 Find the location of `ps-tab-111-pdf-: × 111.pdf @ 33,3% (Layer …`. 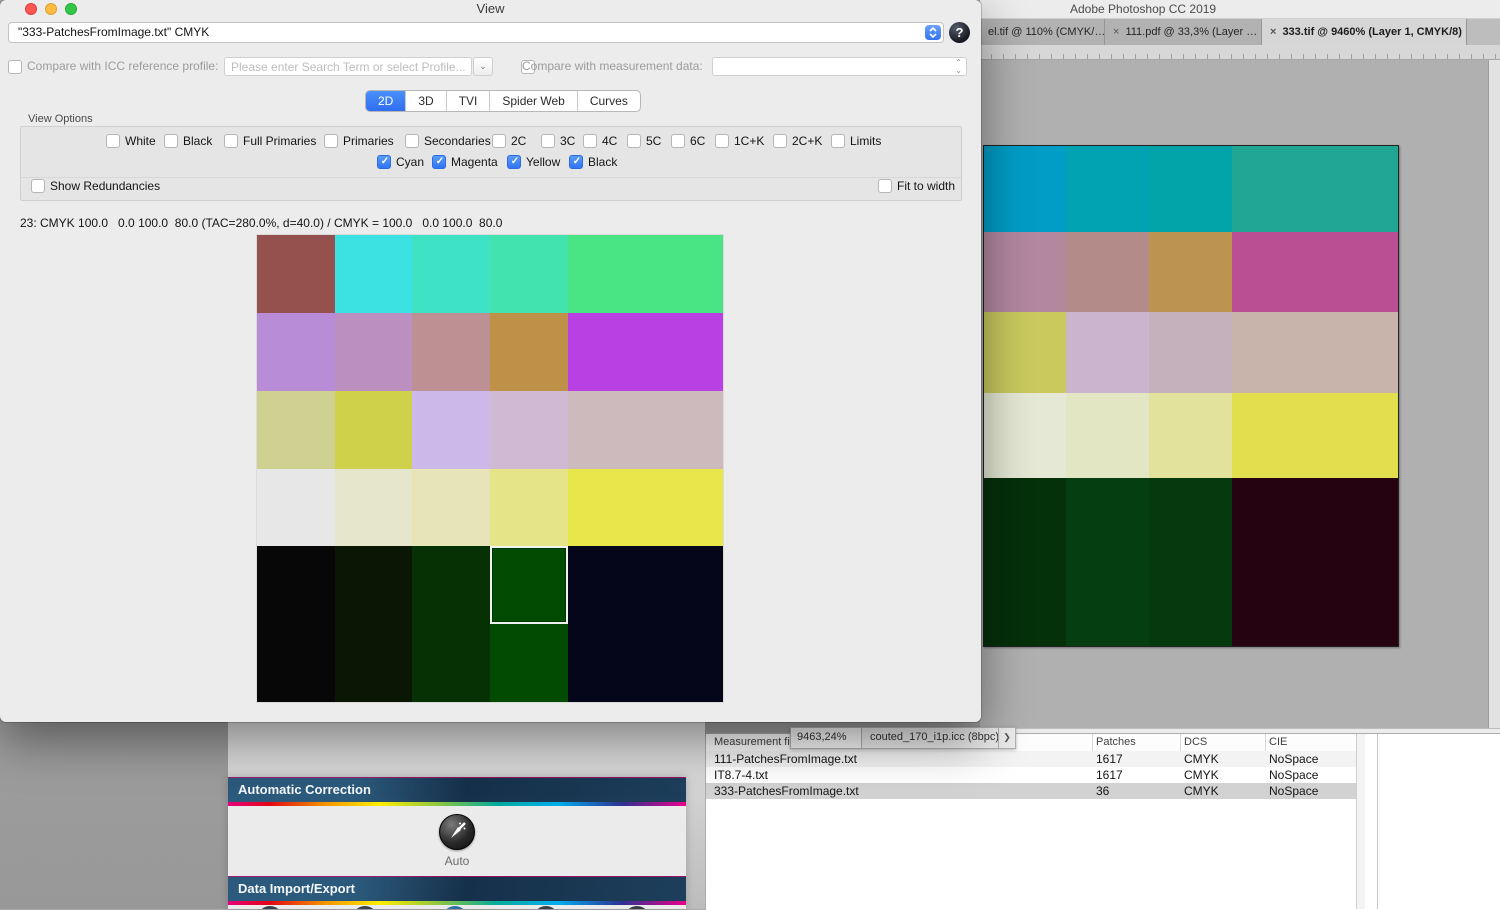

ps-tab-111-pdf-: × 111.pdf @ 33,3% (Layer … is located at coordinates (1183, 32).